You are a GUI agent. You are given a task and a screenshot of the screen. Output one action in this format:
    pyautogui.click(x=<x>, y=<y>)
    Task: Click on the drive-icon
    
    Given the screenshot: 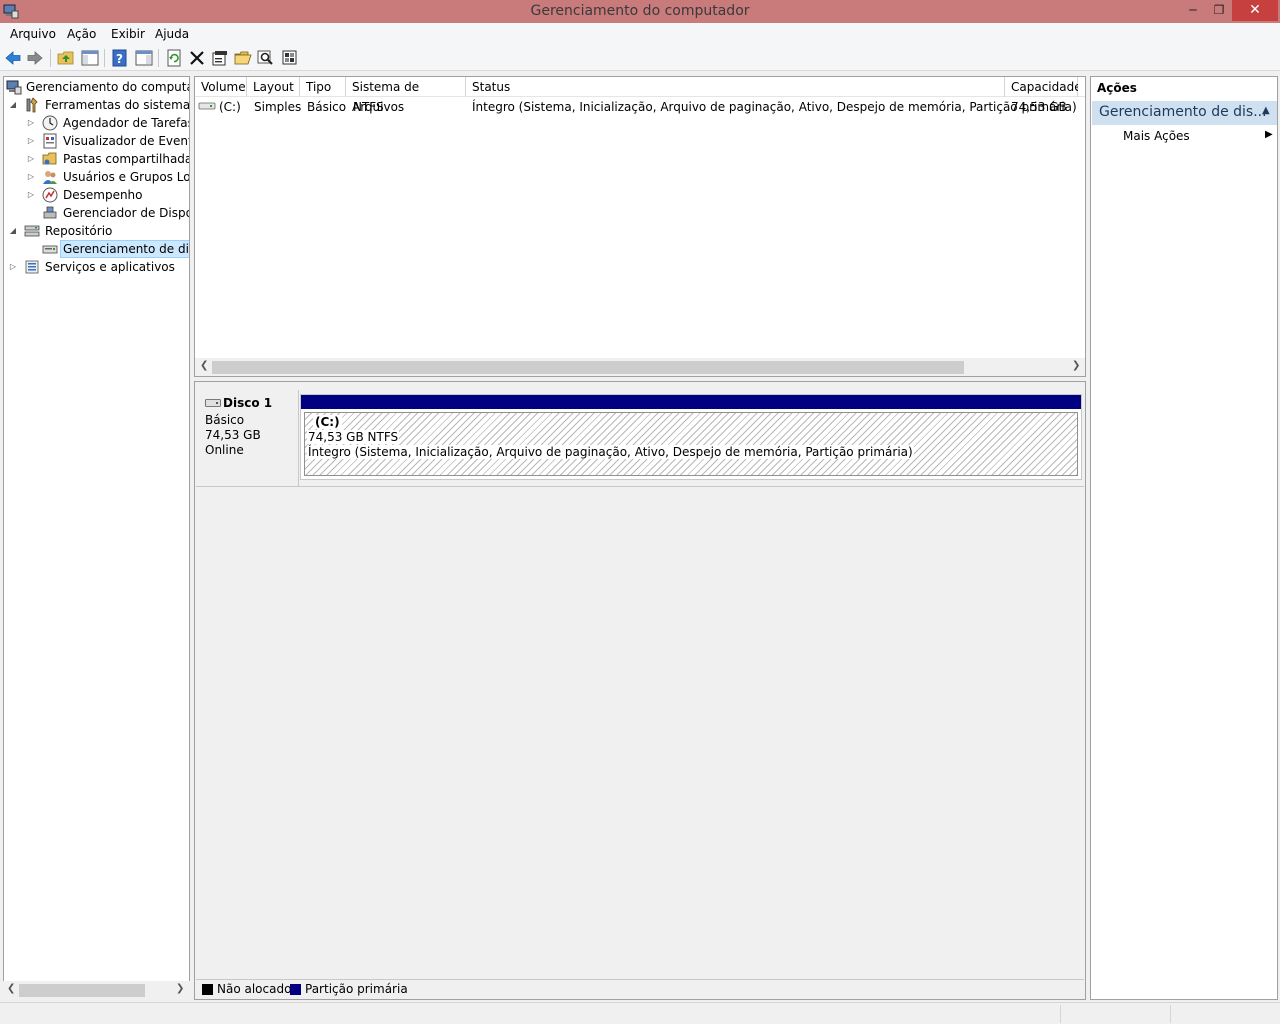 What is the action you would take?
    pyautogui.click(x=207, y=106)
    